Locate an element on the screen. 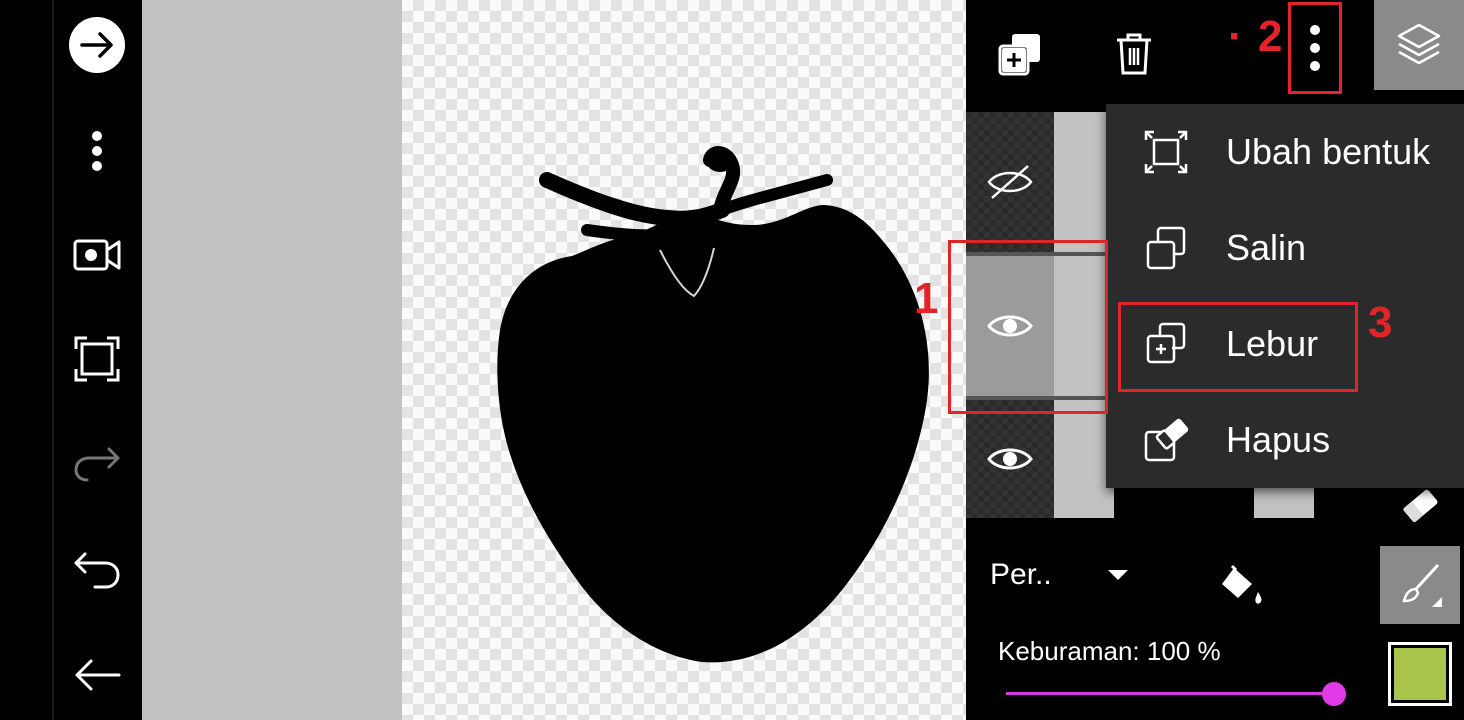  add-layer-button is located at coordinates (1020, 54).